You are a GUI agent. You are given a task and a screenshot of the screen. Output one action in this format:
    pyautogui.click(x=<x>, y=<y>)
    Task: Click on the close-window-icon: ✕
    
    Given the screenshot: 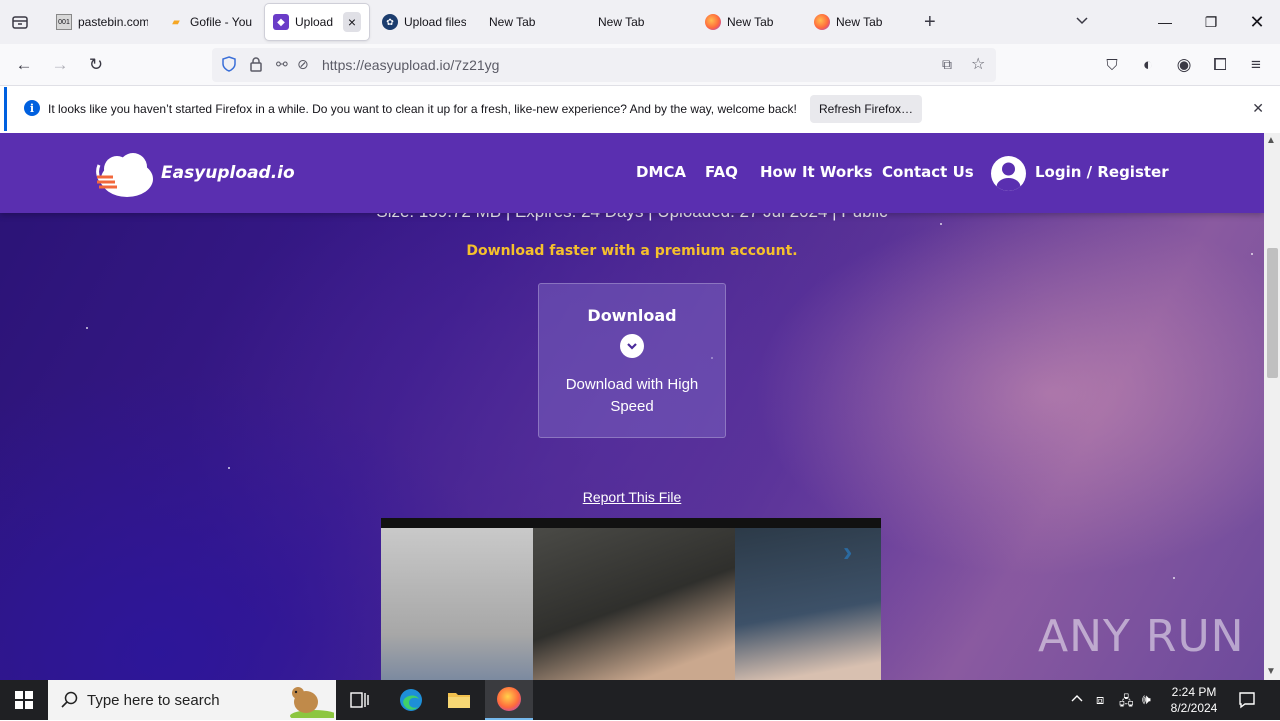 What is the action you would take?
    pyautogui.click(x=1257, y=22)
    